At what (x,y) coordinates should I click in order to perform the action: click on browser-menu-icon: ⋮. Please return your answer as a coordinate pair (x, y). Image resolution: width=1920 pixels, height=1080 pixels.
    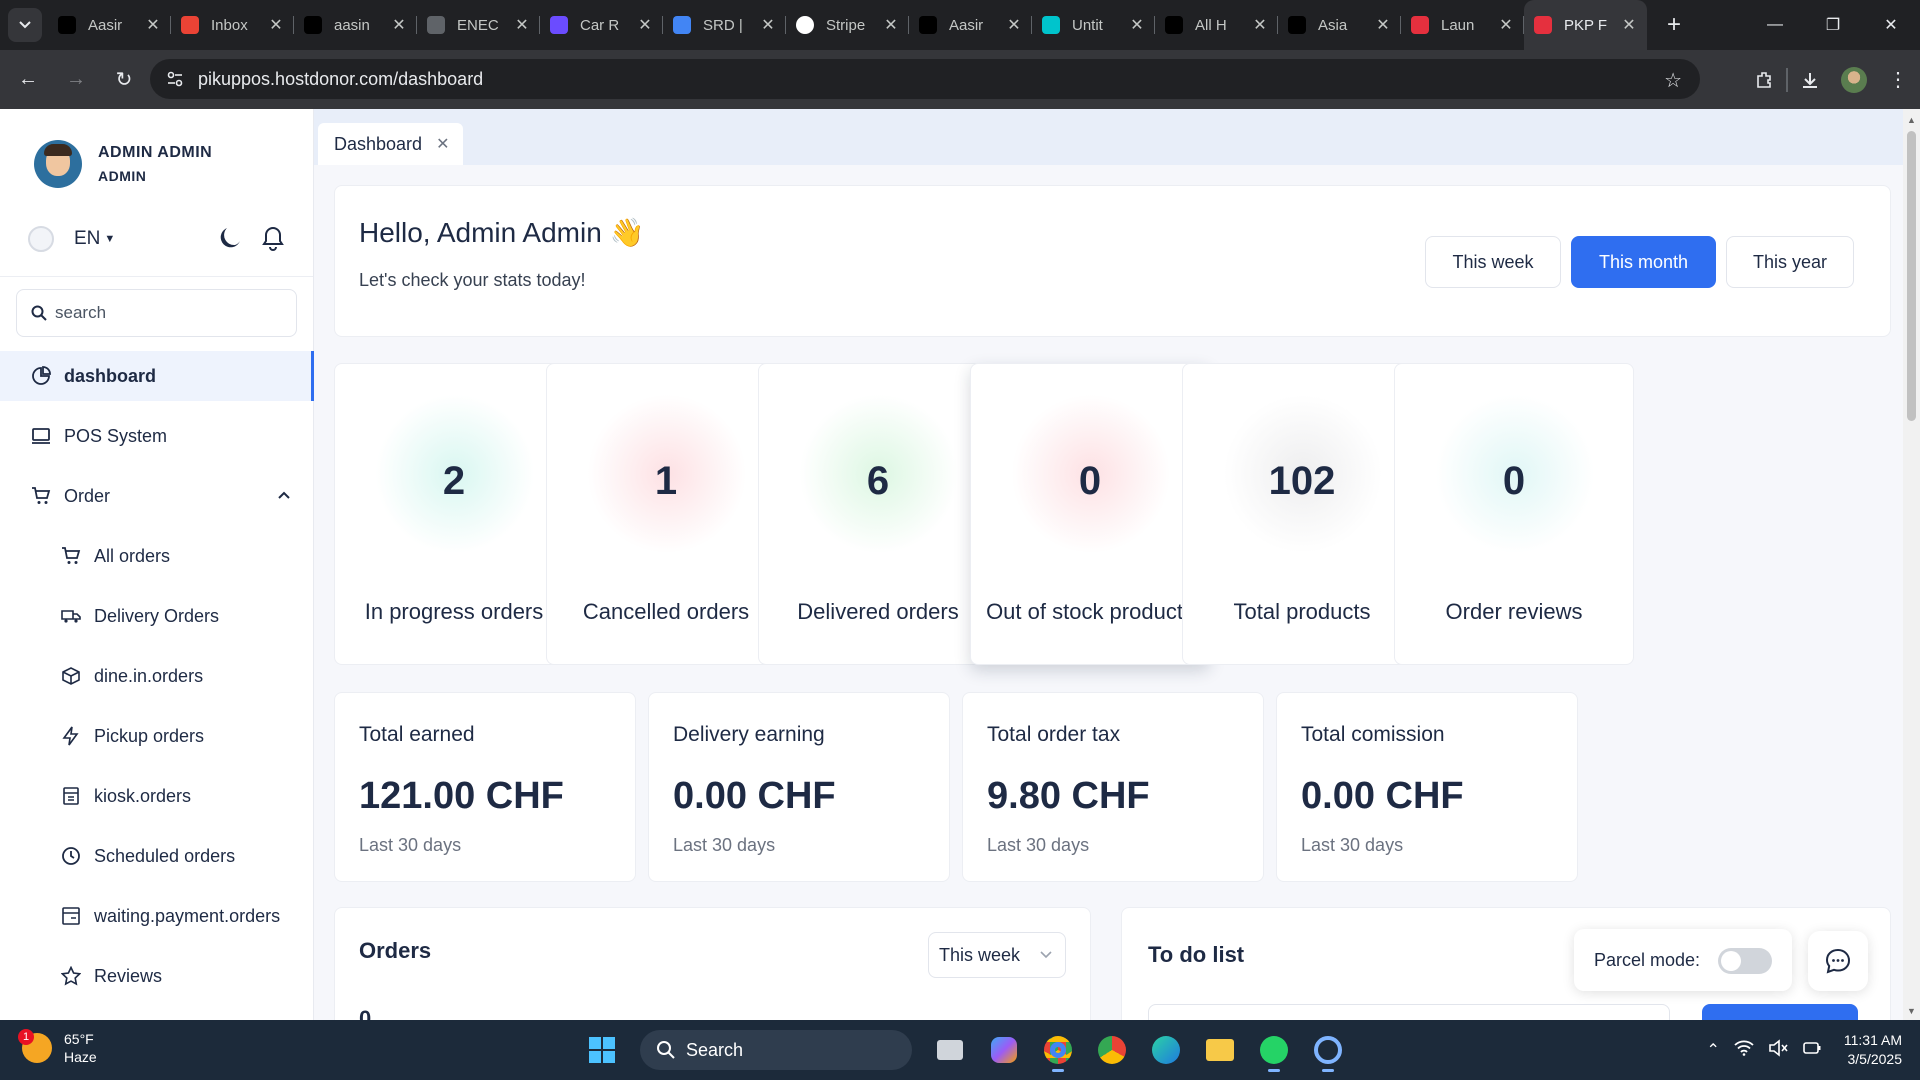
    Looking at the image, I should click on (1898, 79).